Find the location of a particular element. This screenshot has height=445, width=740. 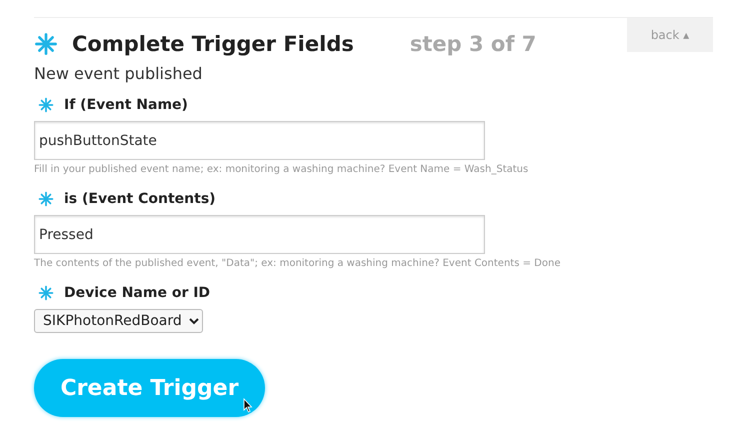

text-field: Pressed is located at coordinates (259, 234).